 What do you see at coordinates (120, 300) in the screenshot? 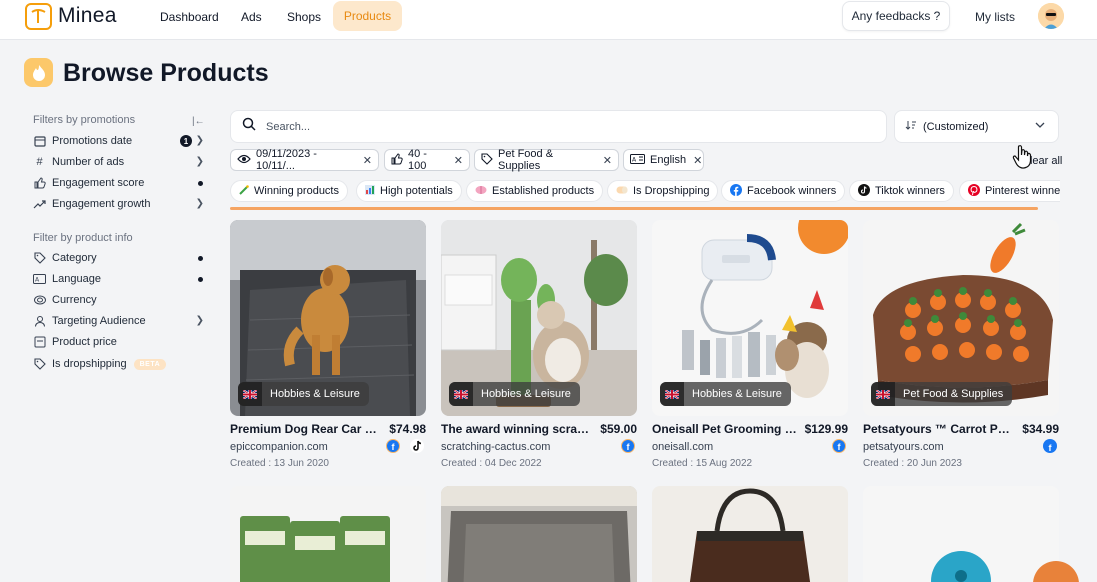
I see `sidebar-item-currency: Currency` at bounding box center [120, 300].